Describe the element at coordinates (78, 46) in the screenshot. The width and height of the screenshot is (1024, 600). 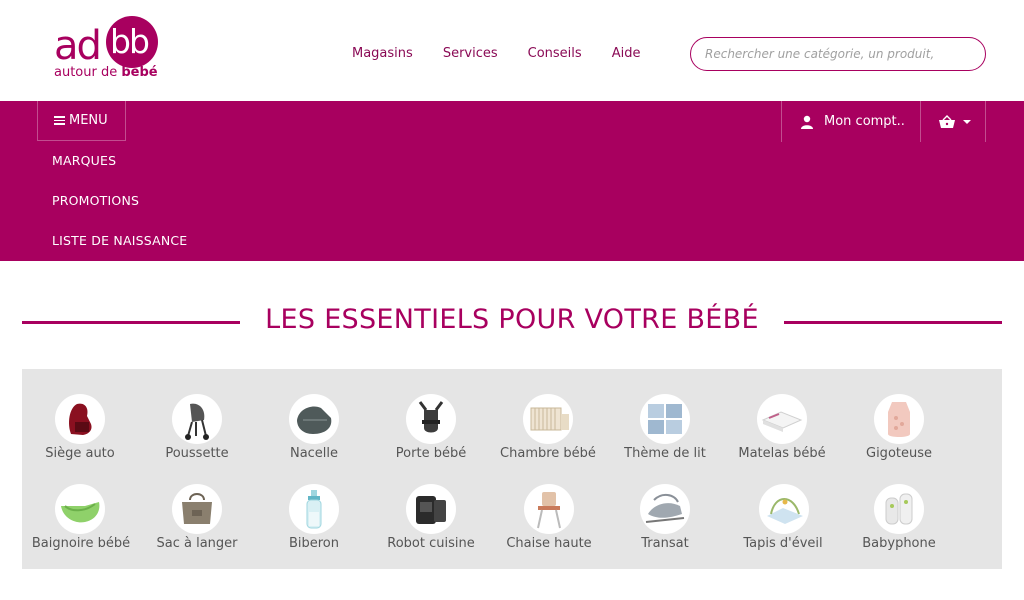
I see `logo-ad: ad` at that location.